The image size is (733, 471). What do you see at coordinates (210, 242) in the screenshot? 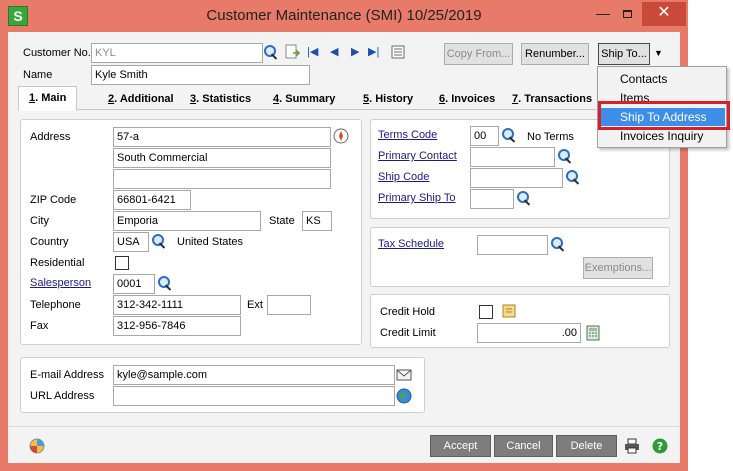
I see `country-name: United States` at bounding box center [210, 242].